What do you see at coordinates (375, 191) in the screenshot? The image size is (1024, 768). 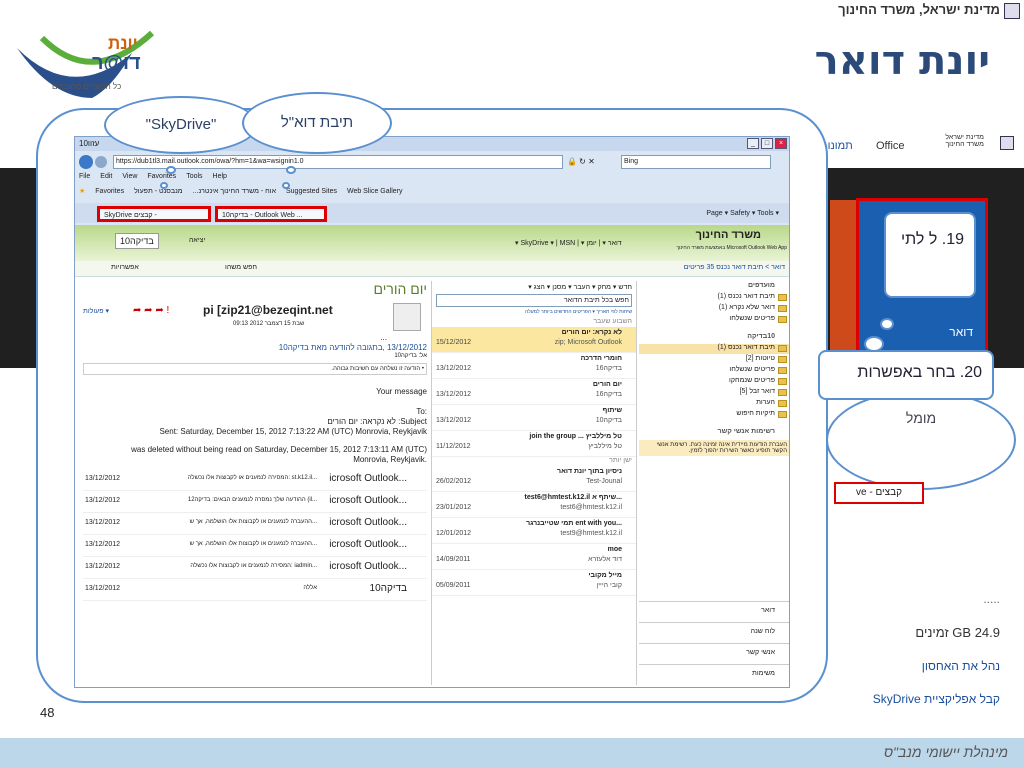 I see `fav-item: Web Slice Gallery` at bounding box center [375, 191].